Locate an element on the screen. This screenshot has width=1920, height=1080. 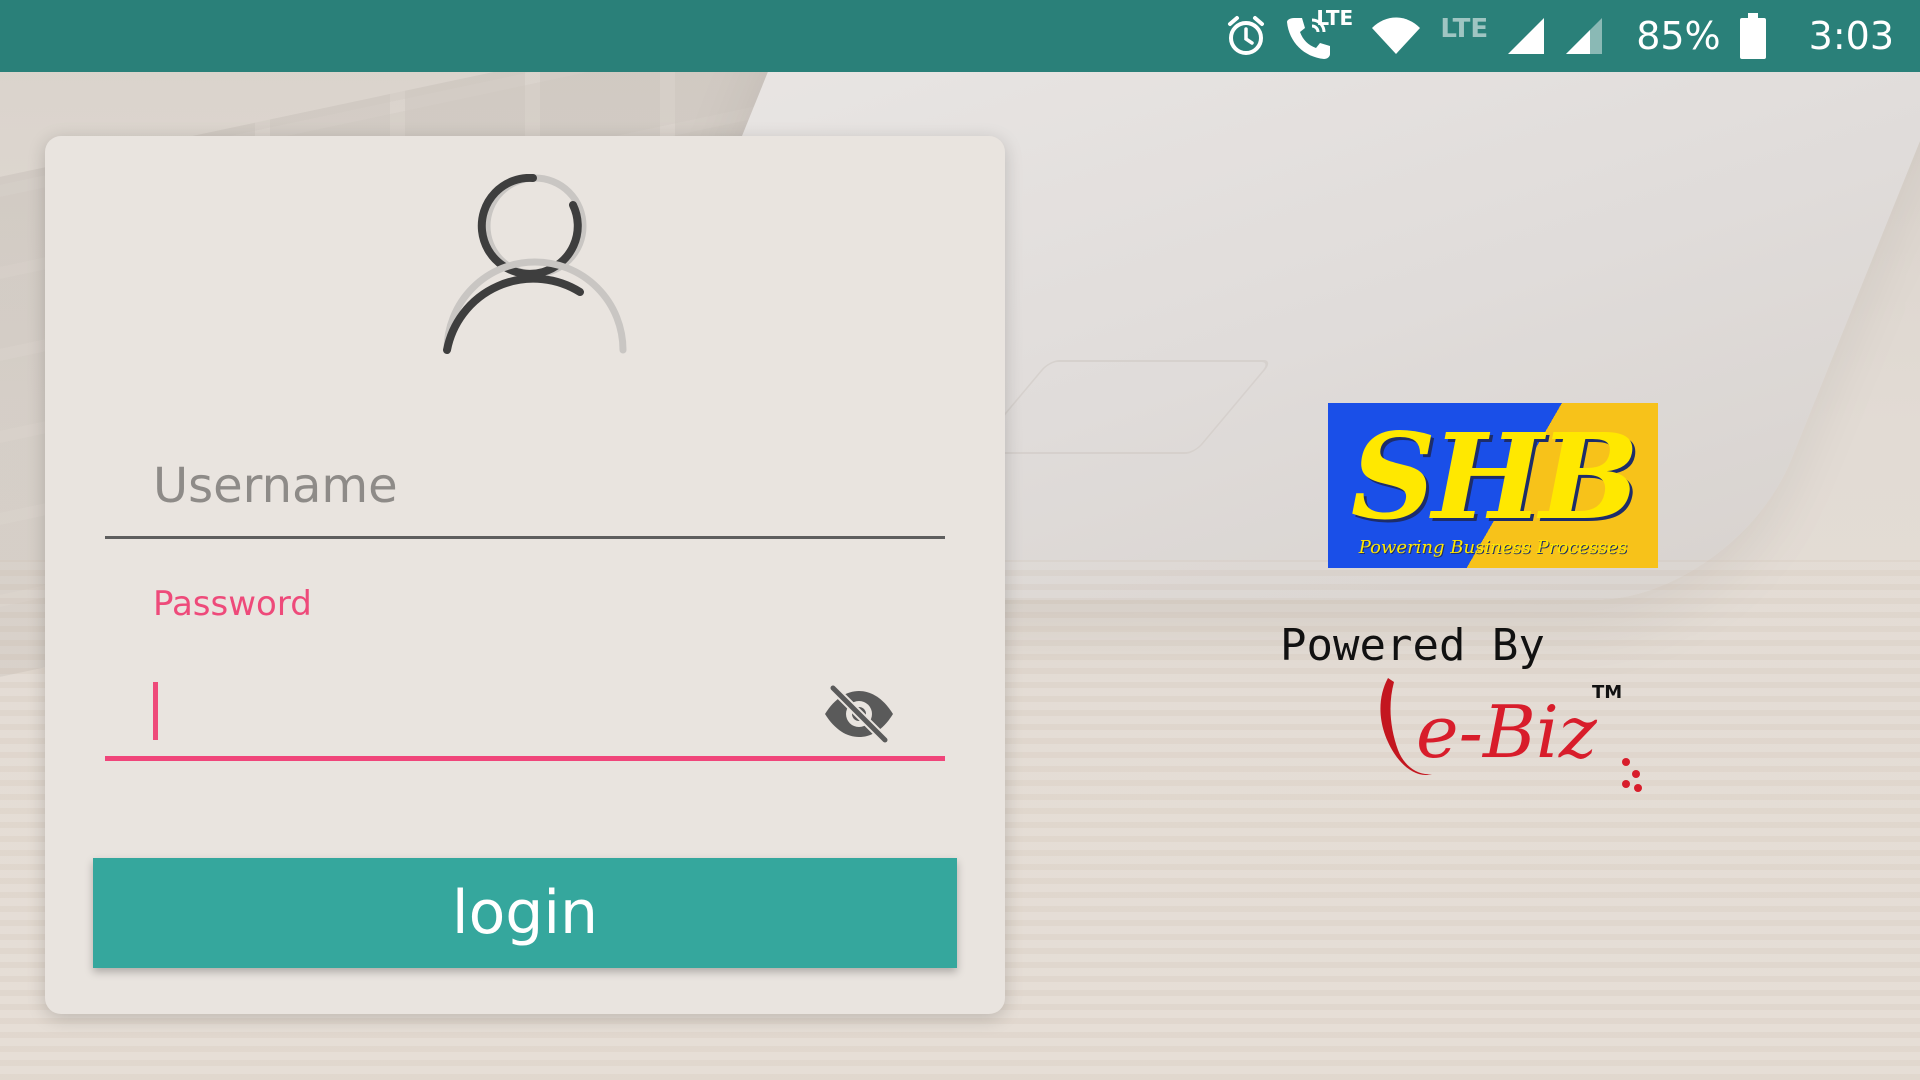
status-bar: LTE LTE 85% 3:03 is located at coordinates (960, 36).